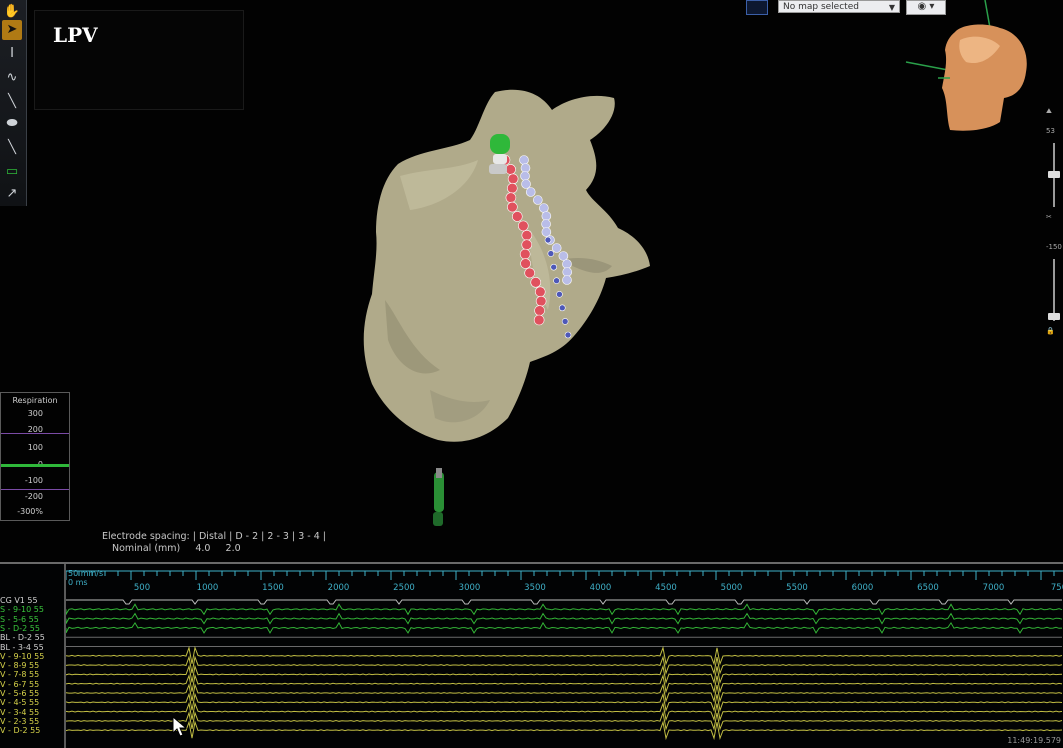  Describe the element at coordinates (20, 730) in the screenshot. I see `egm-channel-label: V - D-2 55` at that location.